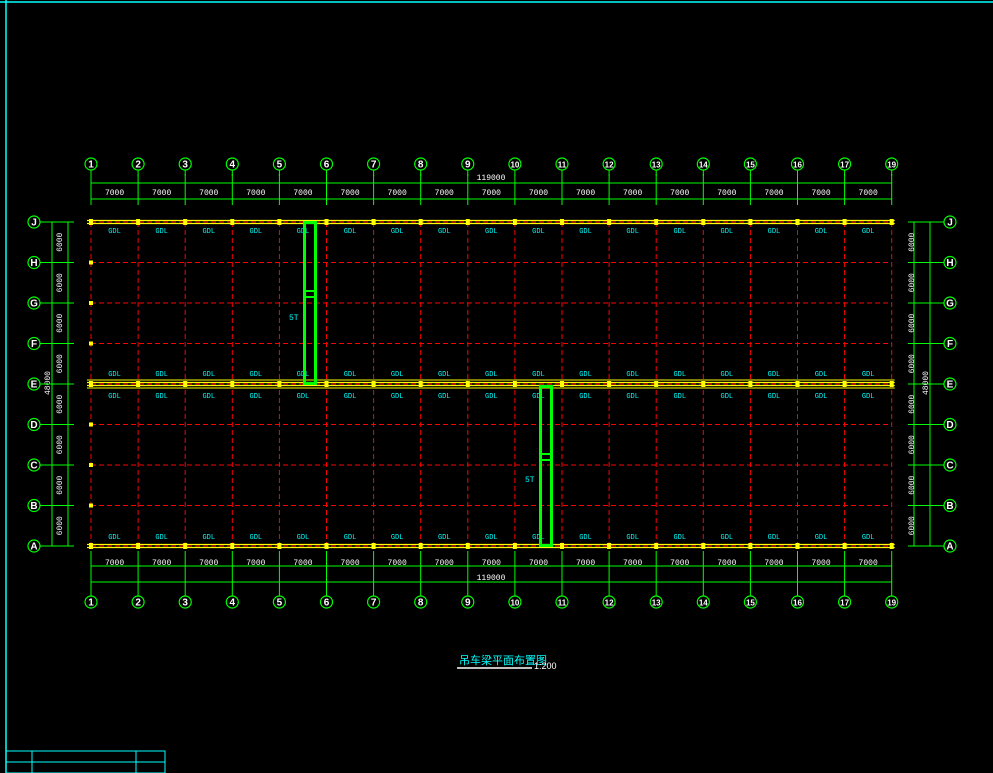 The width and height of the screenshot is (993, 773). Describe the element at coordinates (374, 165) in the screenshot. I see `axis-top-7-label: 7` at that location.